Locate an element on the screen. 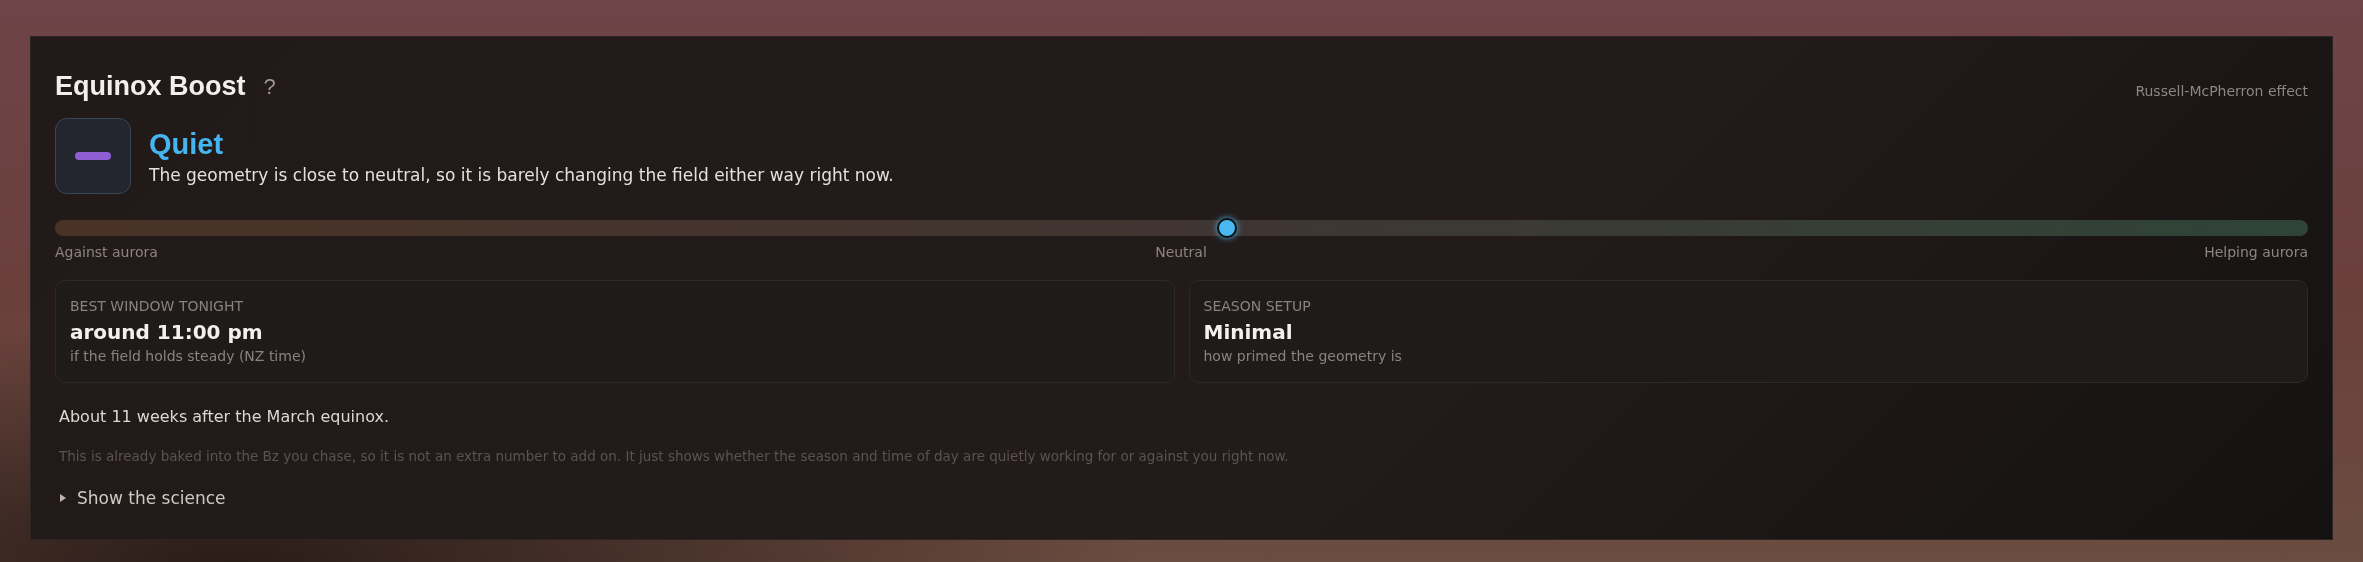 This screenshot has height=562, width=2363. status-label: Quiet is located at coordinates (187, 144).